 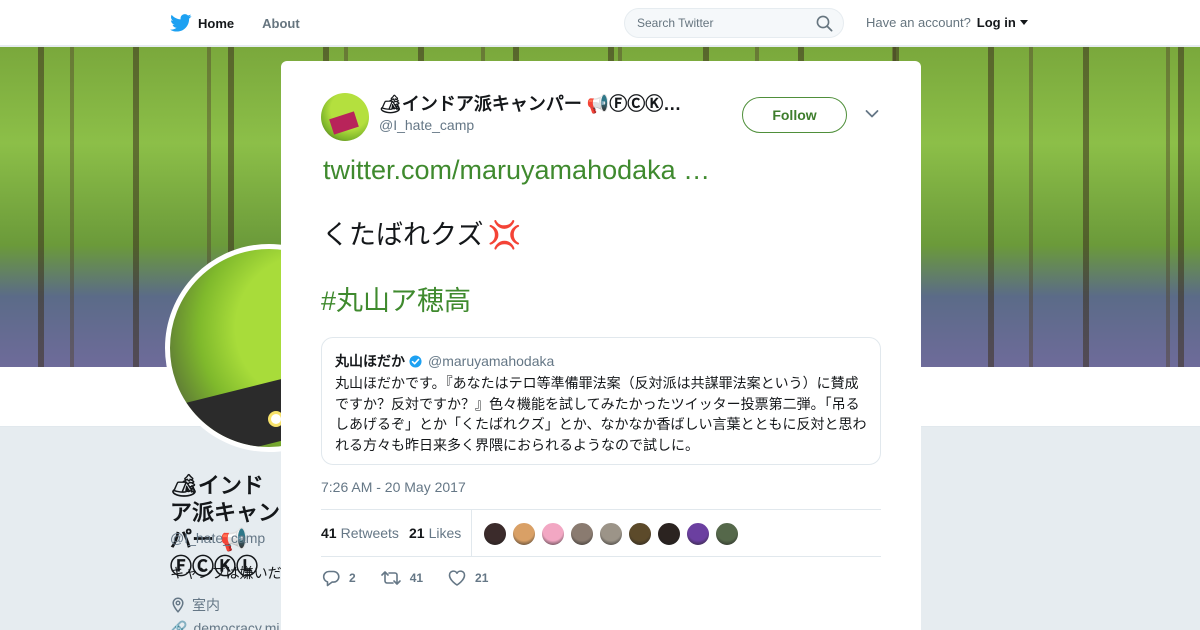 I want to click on follow-button: Follow, so click(x=794, y=115).